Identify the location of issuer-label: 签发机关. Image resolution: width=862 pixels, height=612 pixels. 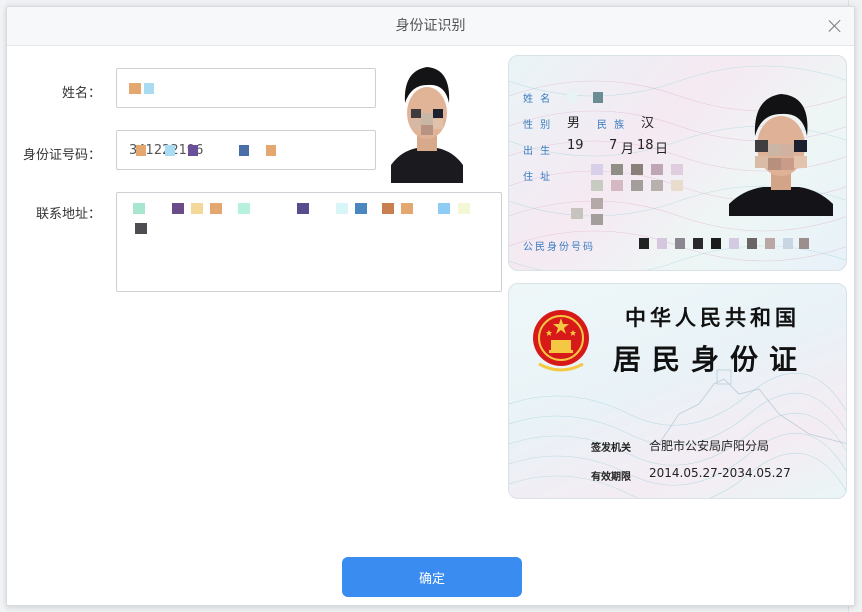
(611, 448).